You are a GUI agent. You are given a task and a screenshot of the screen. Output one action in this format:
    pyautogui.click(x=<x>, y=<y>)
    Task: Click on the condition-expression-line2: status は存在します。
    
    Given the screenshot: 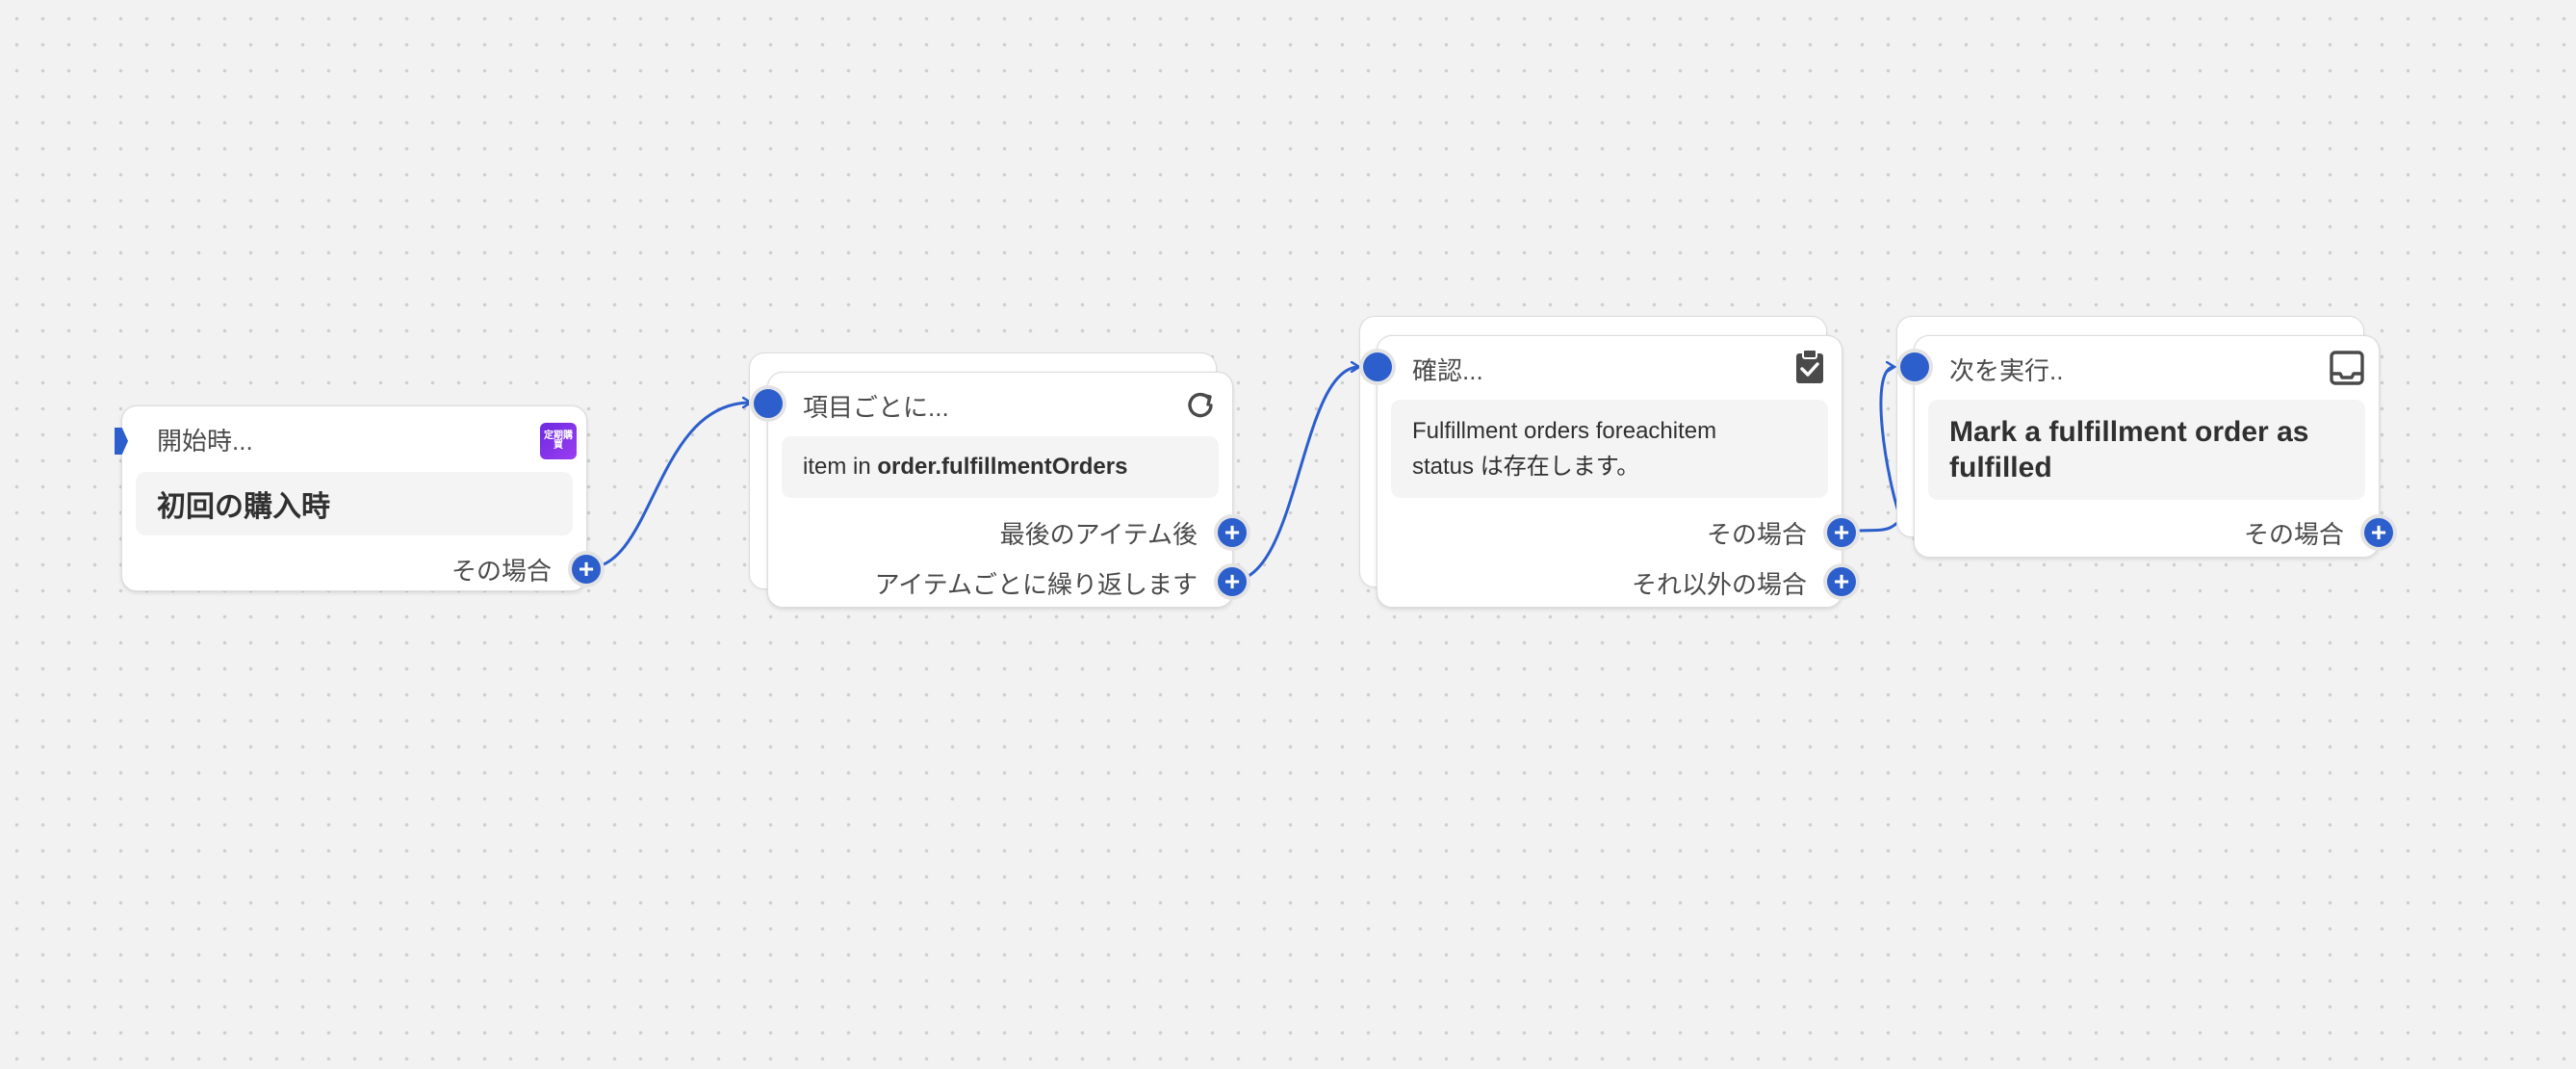 What is the action you would take?
    pyautogui.click(x=1526, y=467)
    